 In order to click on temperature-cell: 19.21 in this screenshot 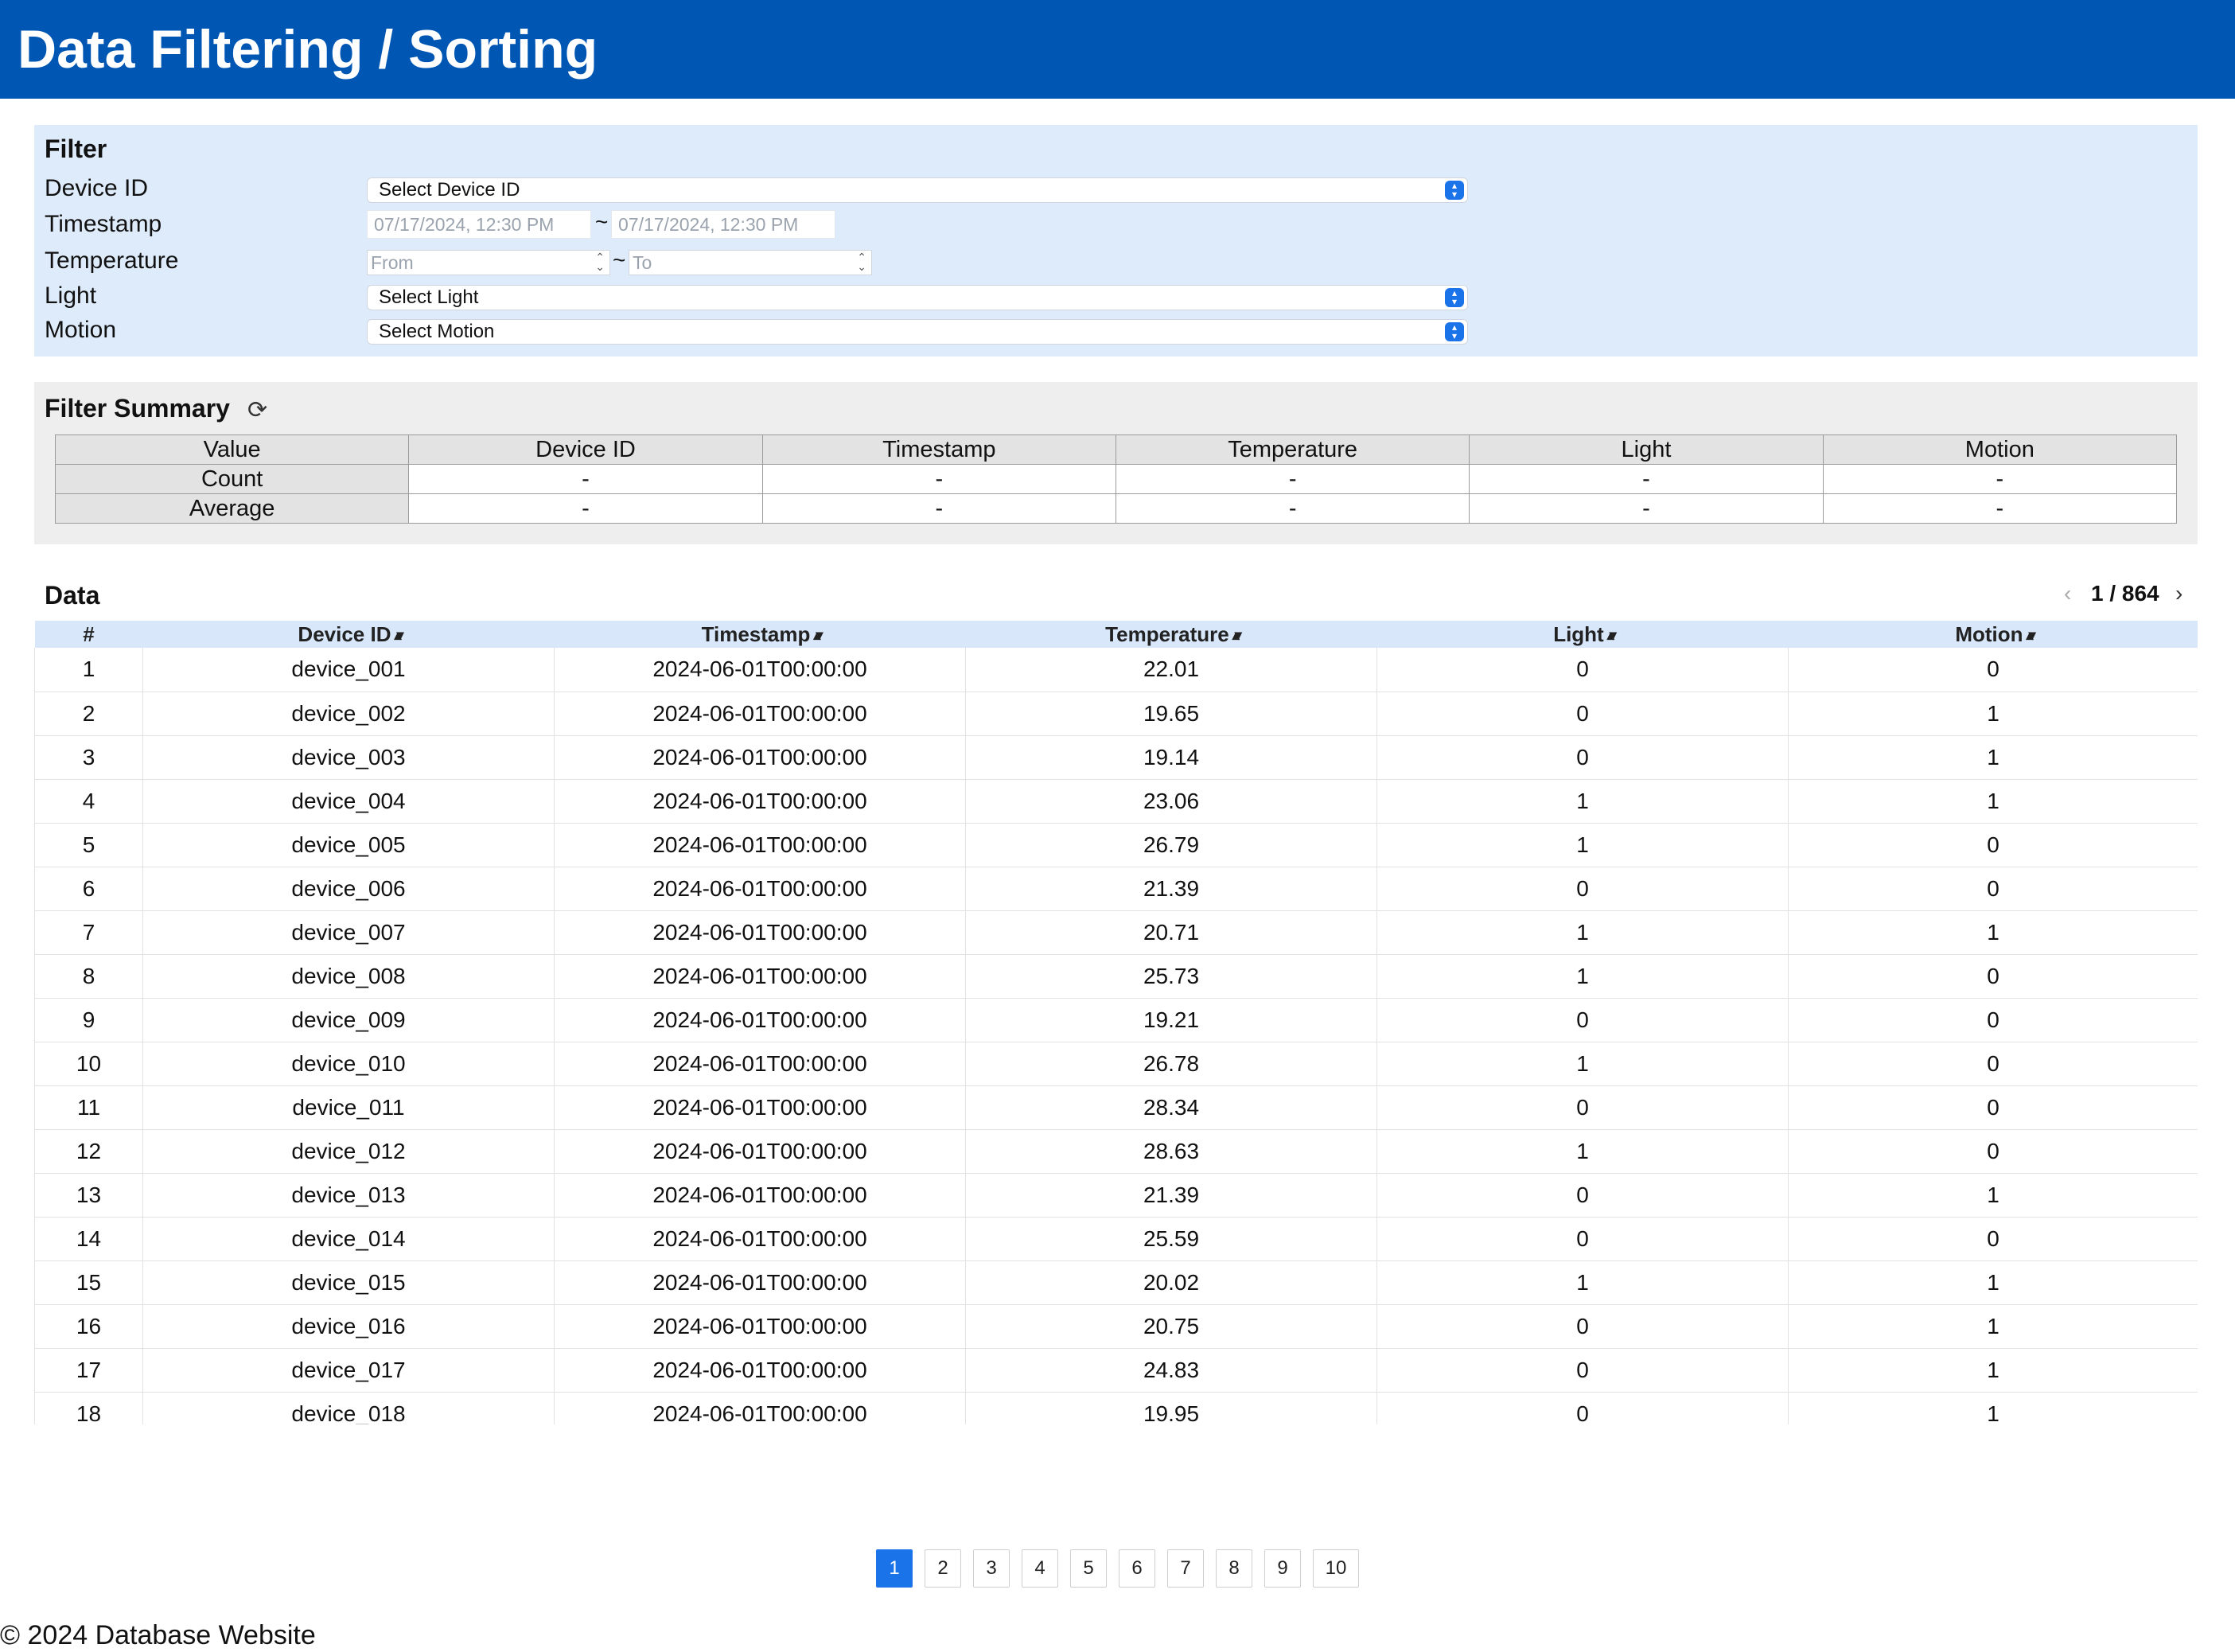, I will do `click(1171, 1020)`.